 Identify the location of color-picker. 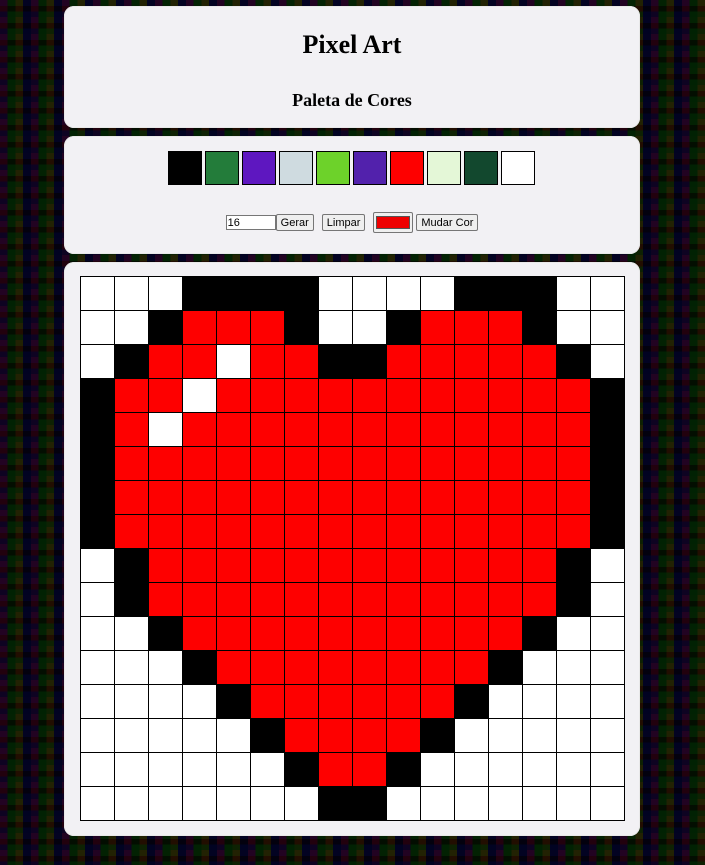
(393, 222).